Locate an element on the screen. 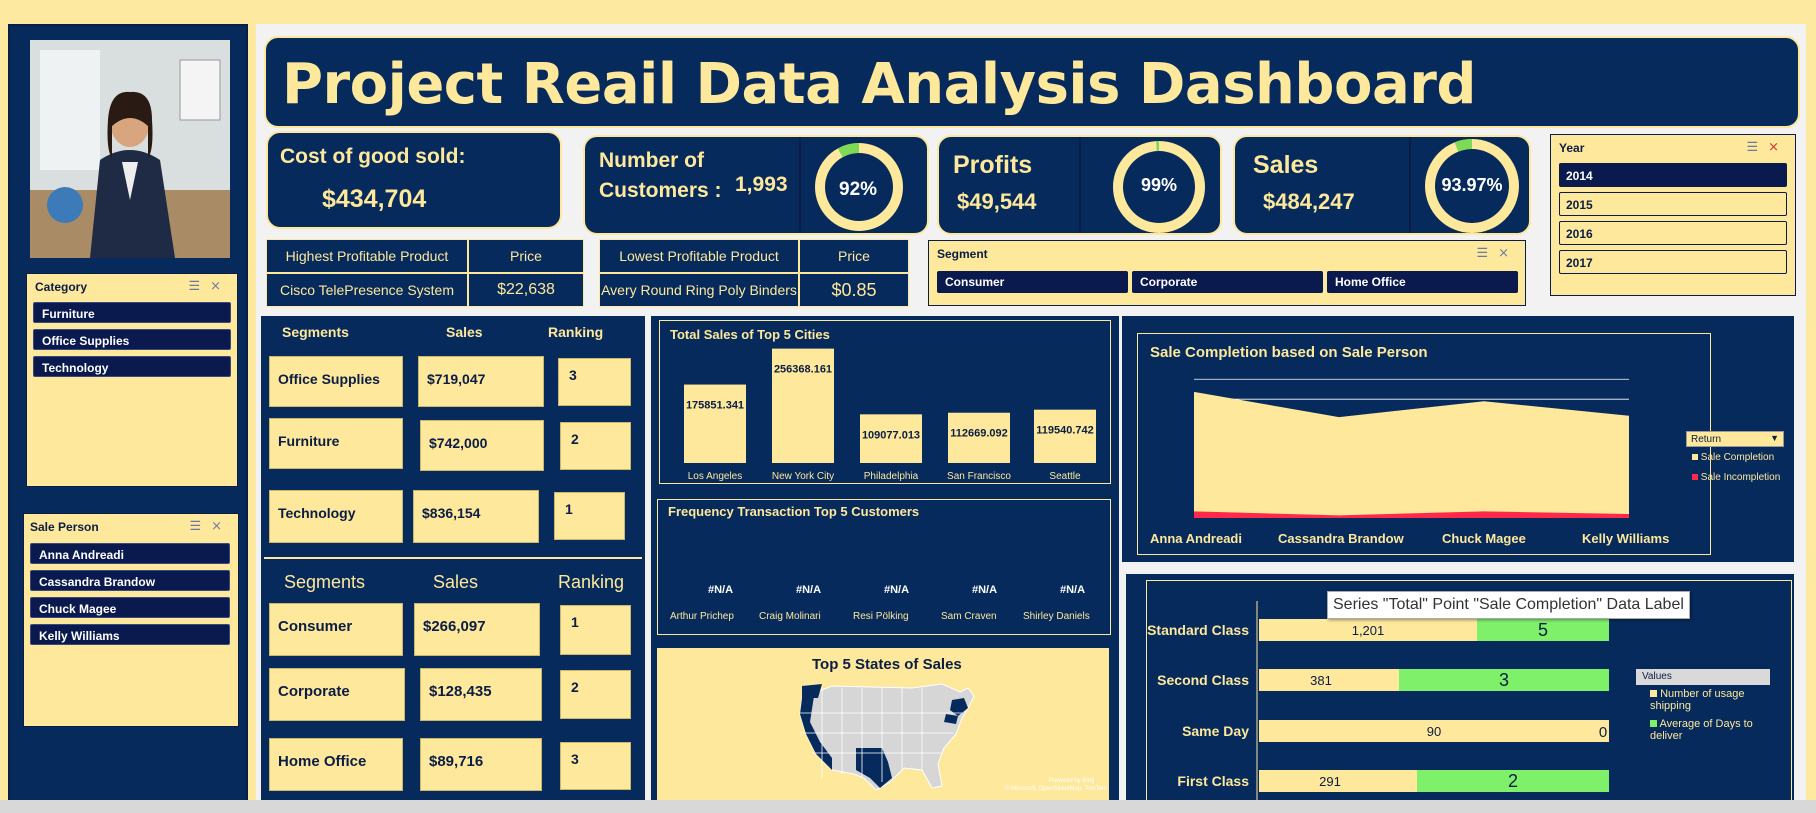 This screenshot has width=1816, height=813. donut-remainder is located at coordinates (1463, 145).